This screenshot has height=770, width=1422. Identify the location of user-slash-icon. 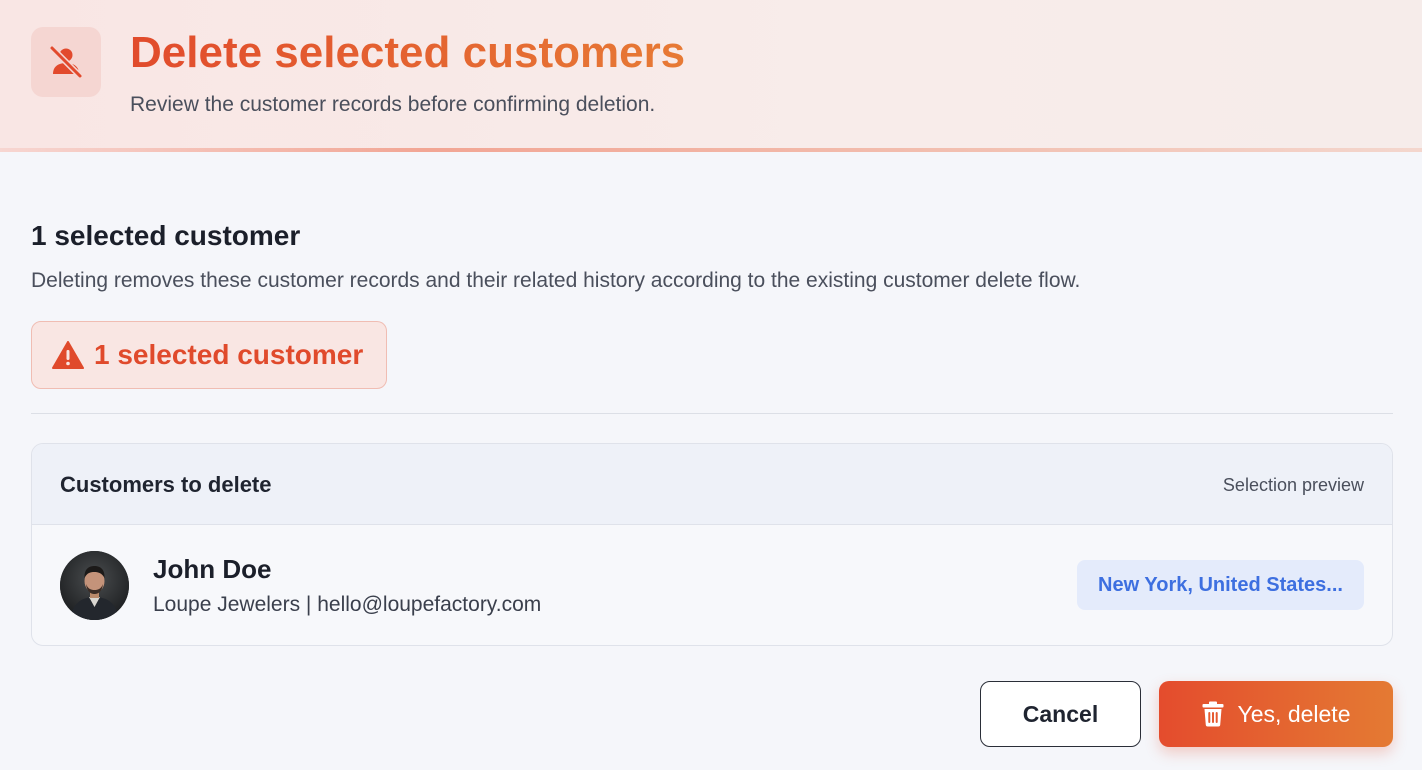
(66, 62).